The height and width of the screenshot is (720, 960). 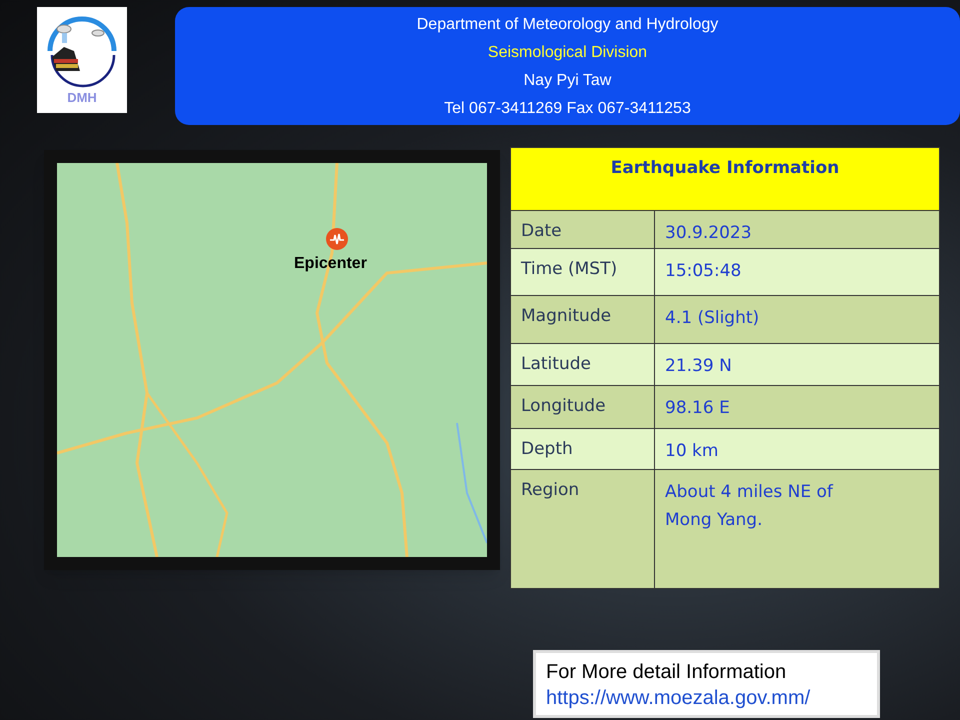 I want to click on table-cell: Depth, so click(x=583, y=449).